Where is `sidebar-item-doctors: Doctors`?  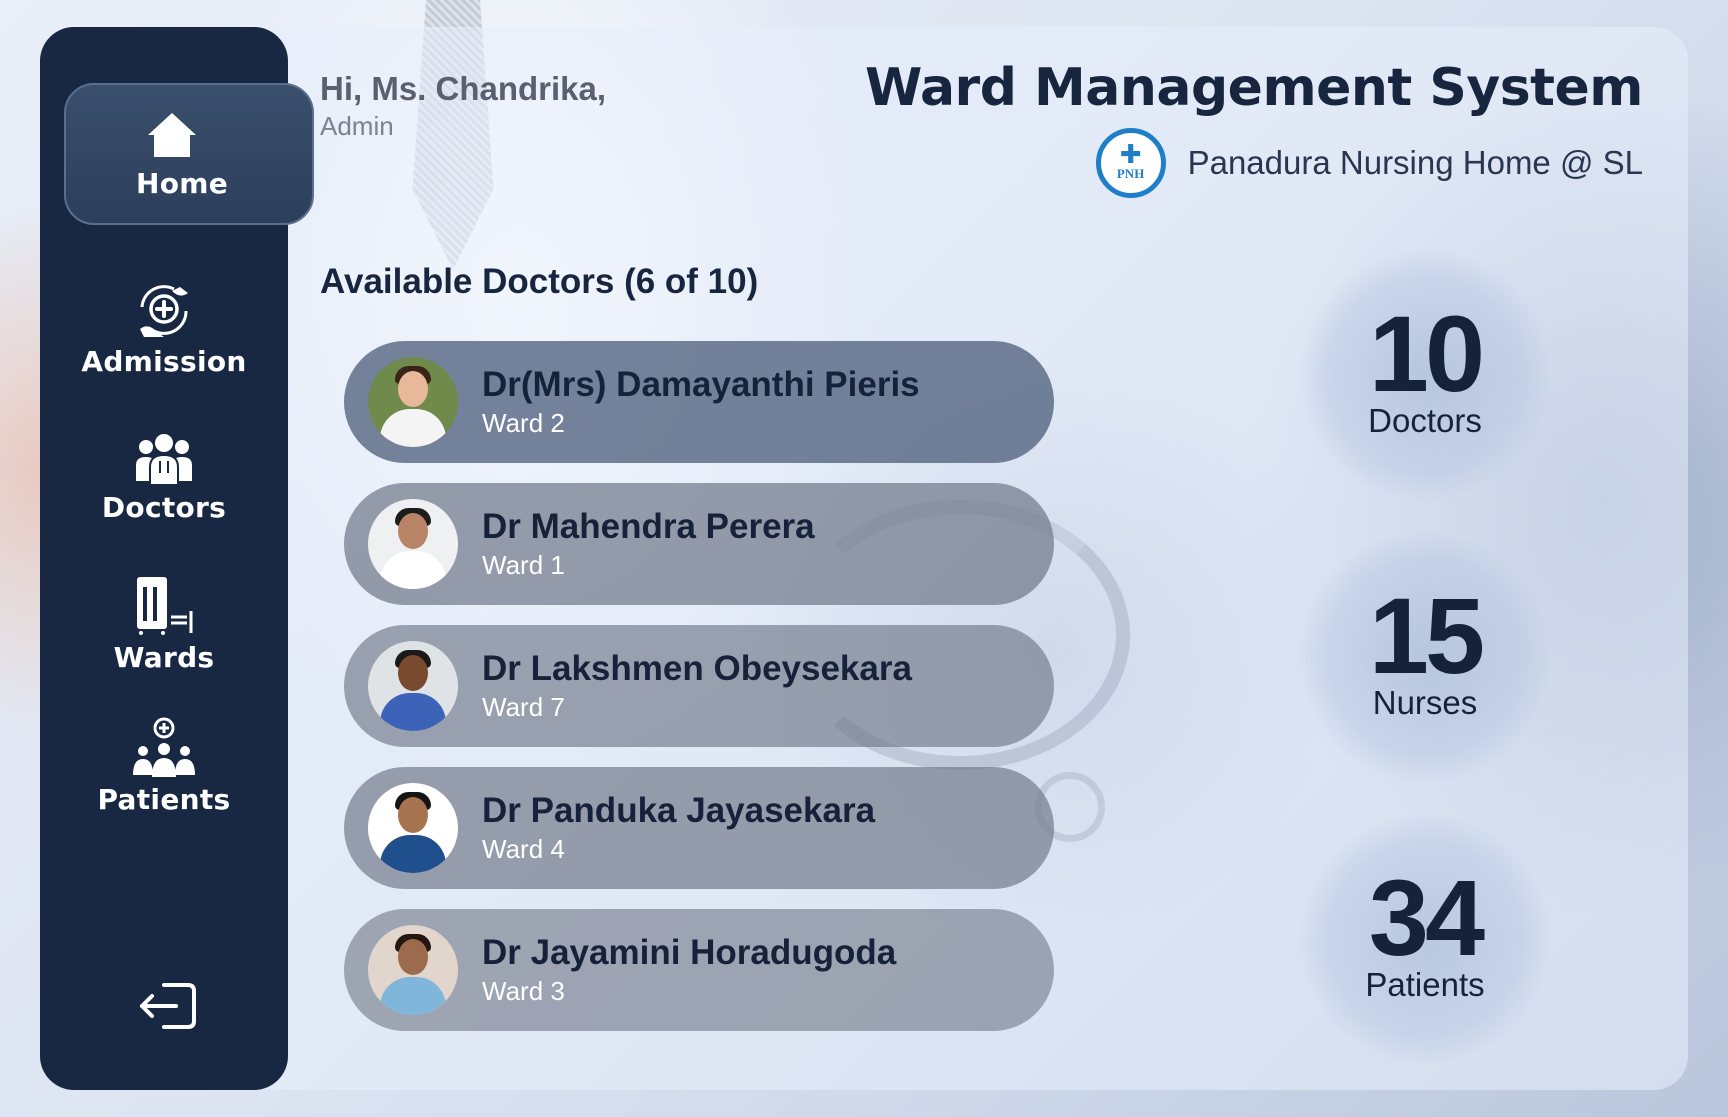
sidebar-item-doctors: Doctors is located at coordinates (164, 477).